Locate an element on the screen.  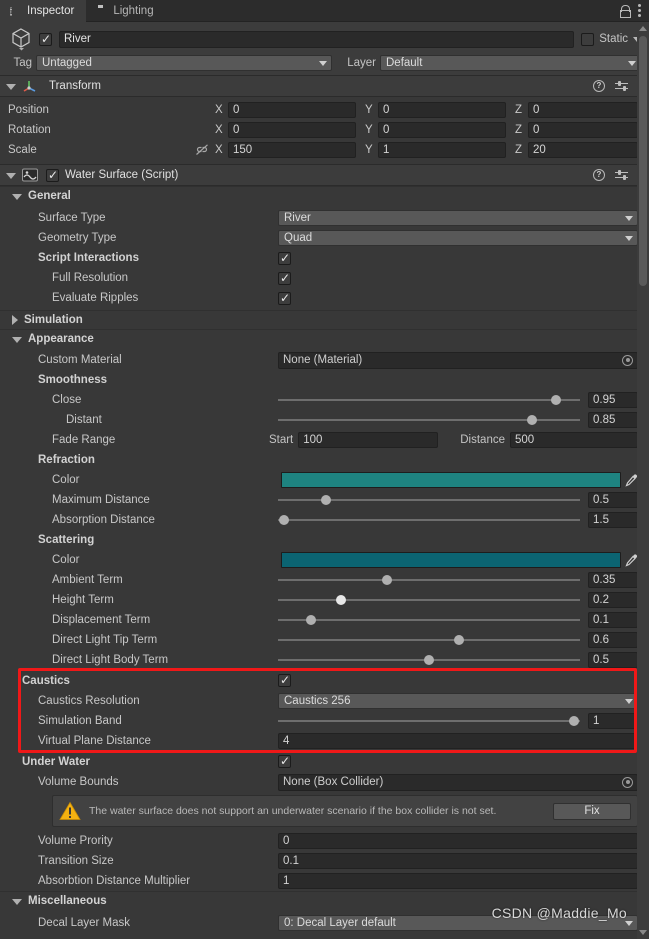
axis-z-label: Z is located at coordinates (519, 130).